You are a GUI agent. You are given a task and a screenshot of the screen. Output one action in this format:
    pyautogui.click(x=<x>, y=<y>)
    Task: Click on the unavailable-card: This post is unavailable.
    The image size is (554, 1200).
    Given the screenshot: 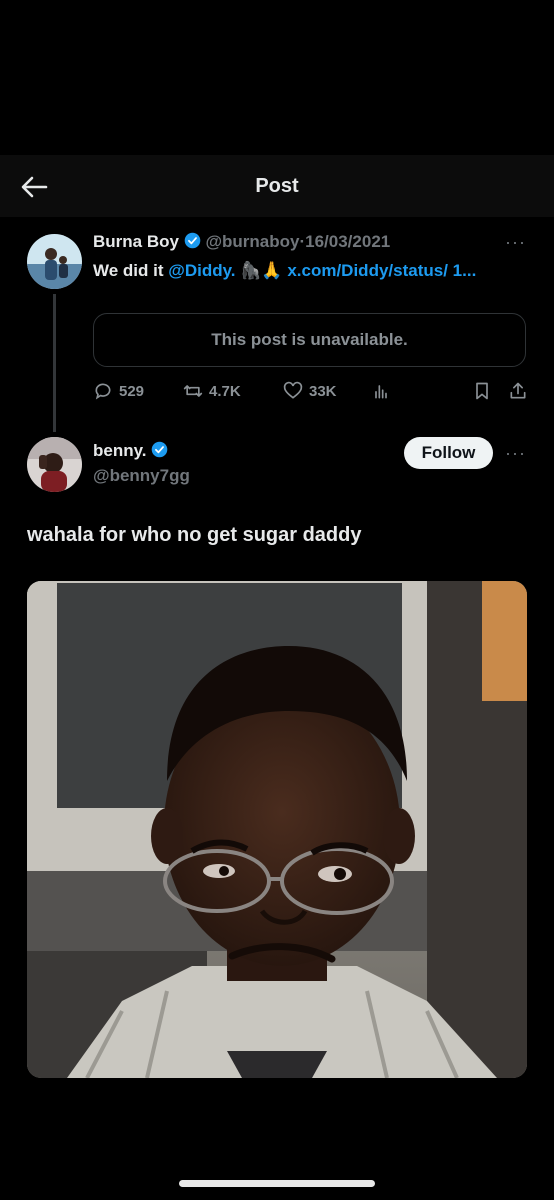 What is the action you would take?
    pyautogui.click(x=309, y=340)
    